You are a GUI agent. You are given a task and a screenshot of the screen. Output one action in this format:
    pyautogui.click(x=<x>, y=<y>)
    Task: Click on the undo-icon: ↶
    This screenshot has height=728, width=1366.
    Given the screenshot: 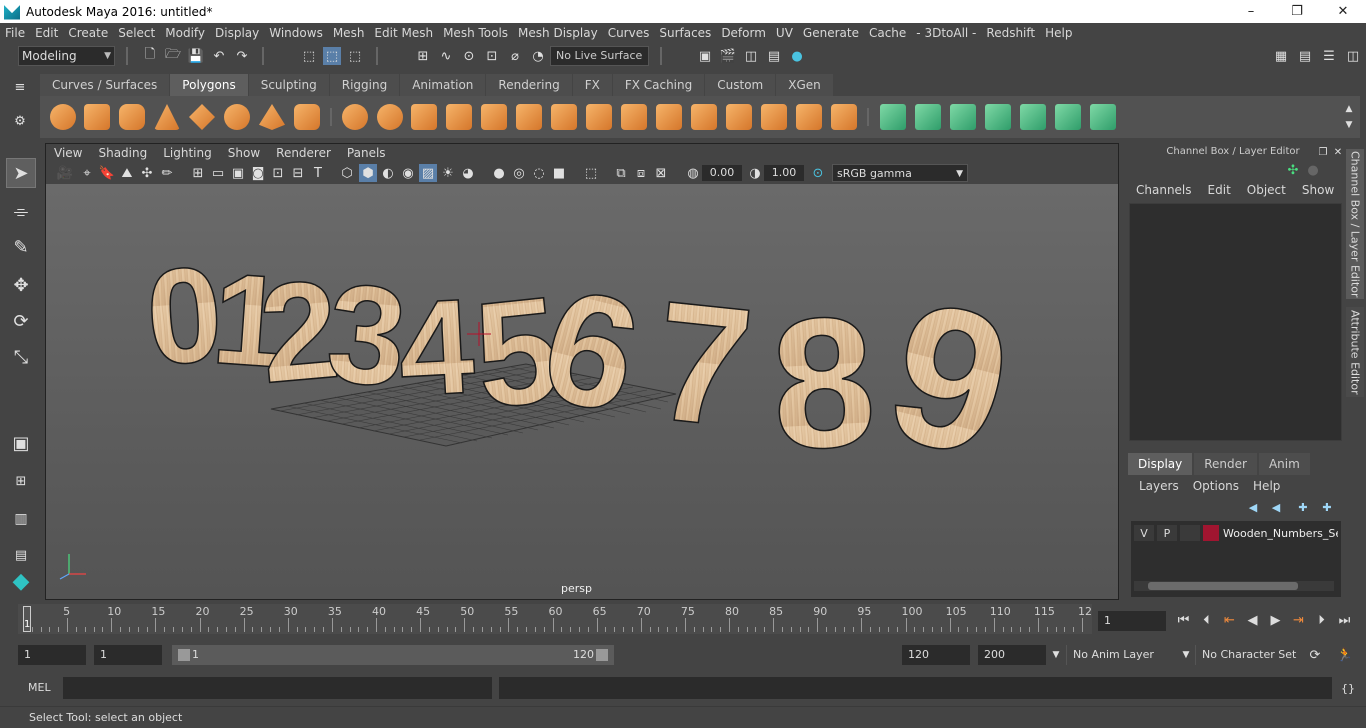 What is the action you would take?
    pyautogui.click(x=219, y=56)
    